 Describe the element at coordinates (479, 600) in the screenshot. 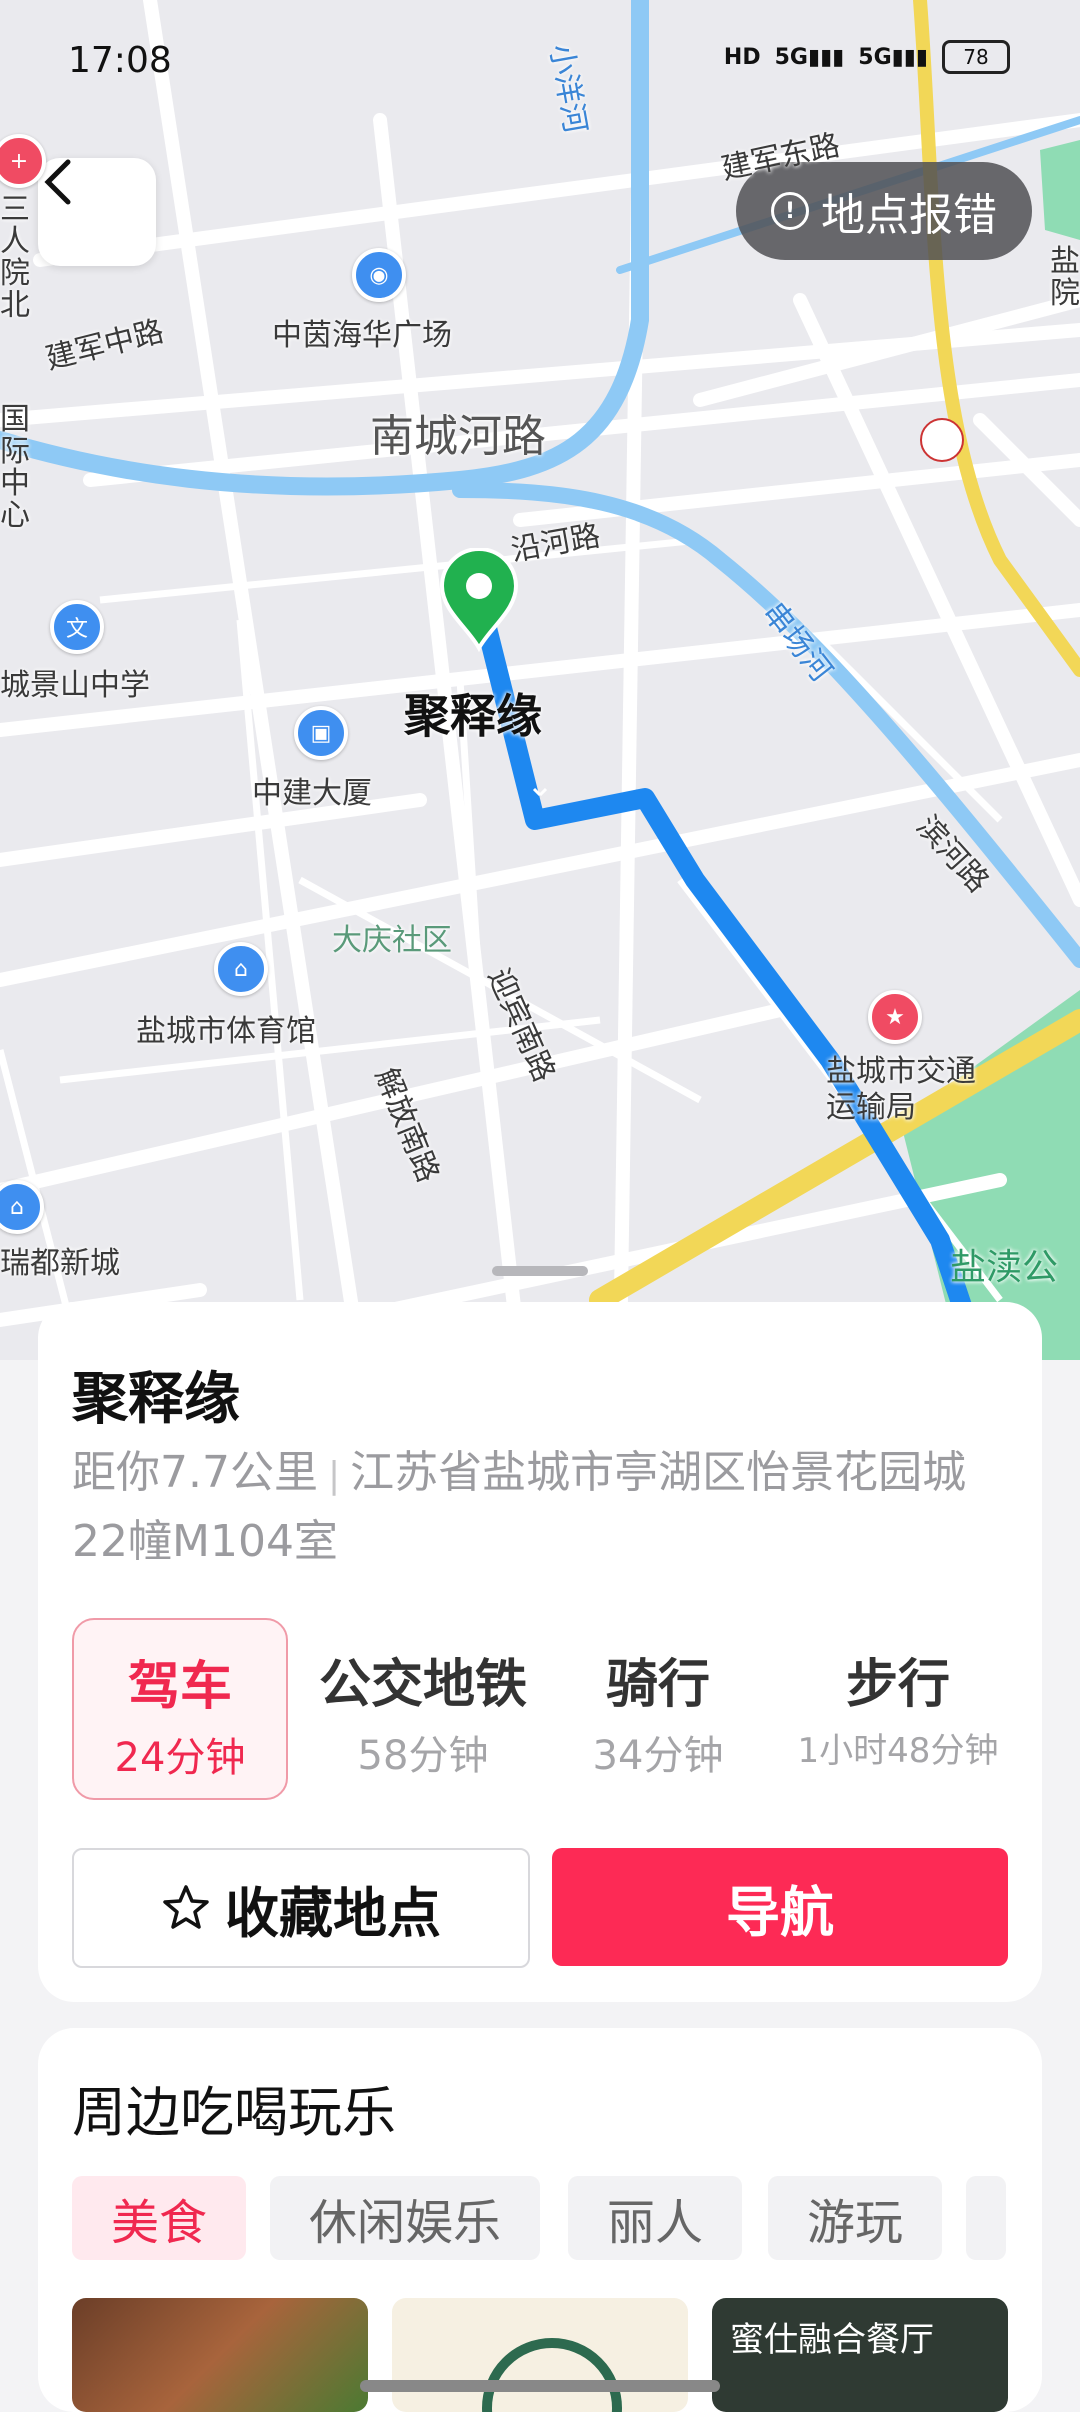

I see `location-pin-icon` at that location.